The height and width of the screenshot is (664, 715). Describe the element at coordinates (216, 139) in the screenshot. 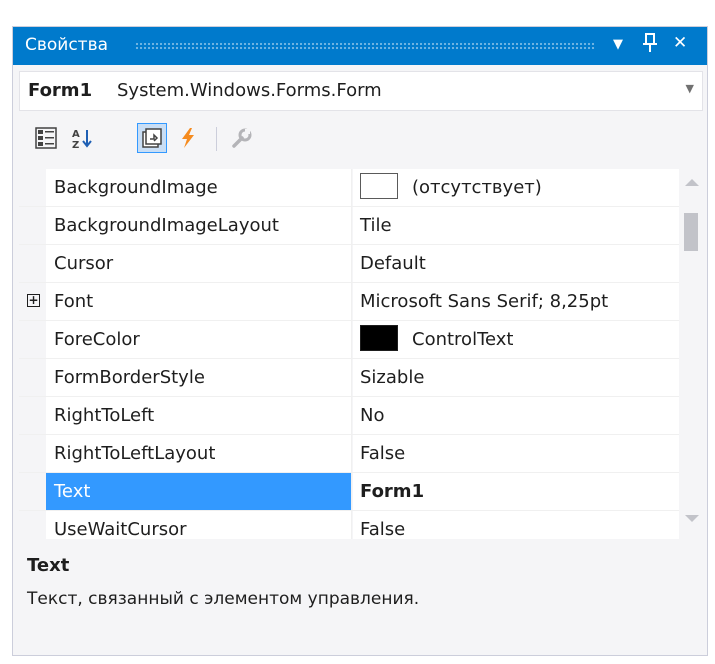

I see `toolbar-separator` at that location.